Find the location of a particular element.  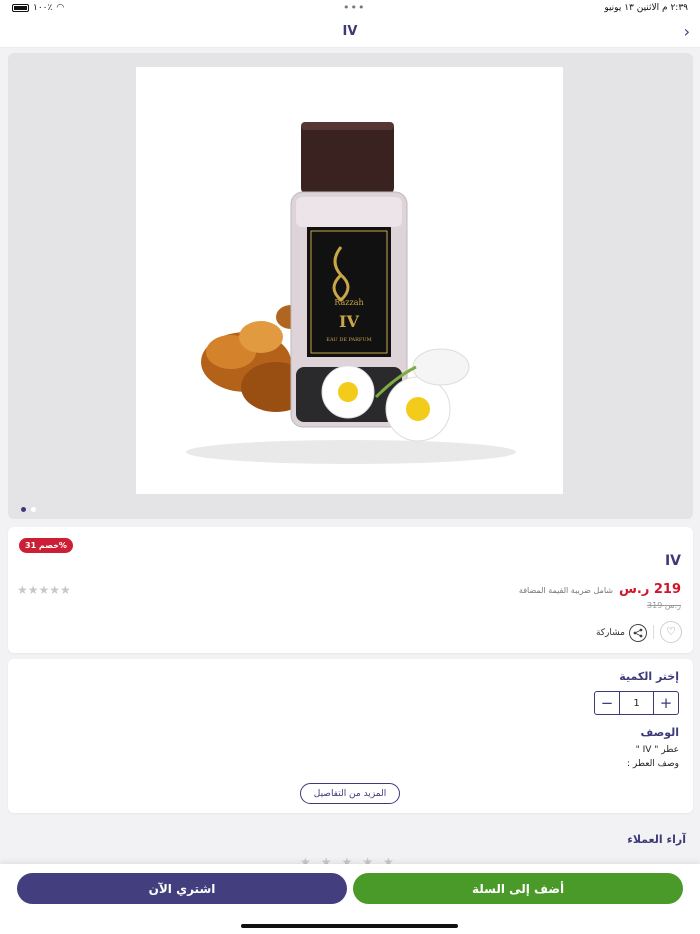

gallery-dots is located at coordinates (28, 509).